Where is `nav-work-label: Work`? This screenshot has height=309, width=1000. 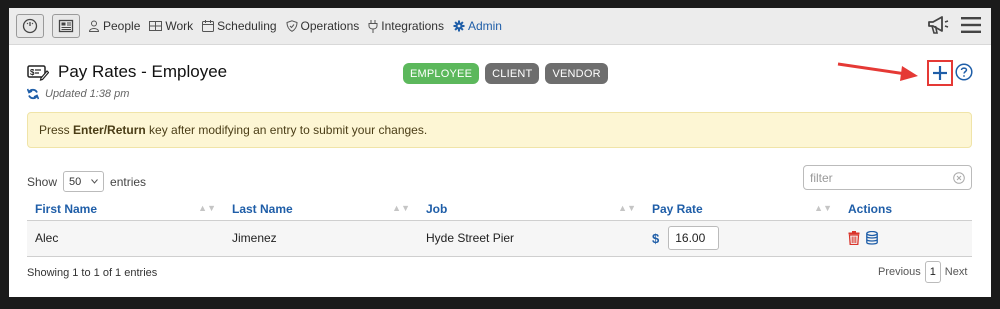 nav-work-label: Work is located at coordinates (179, 26).